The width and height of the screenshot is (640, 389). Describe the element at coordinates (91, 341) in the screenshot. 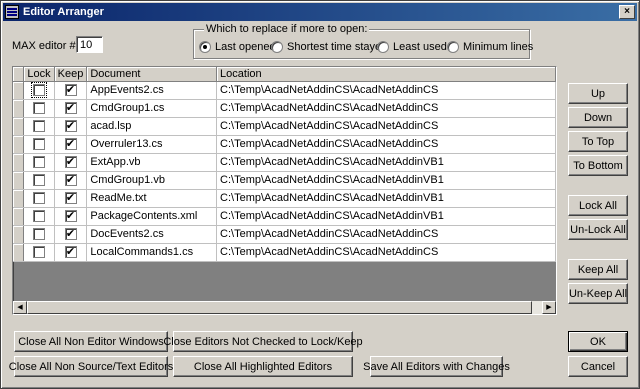

I see `close-non-editor-windows-button: Close All Non Editor Windows` at that location.